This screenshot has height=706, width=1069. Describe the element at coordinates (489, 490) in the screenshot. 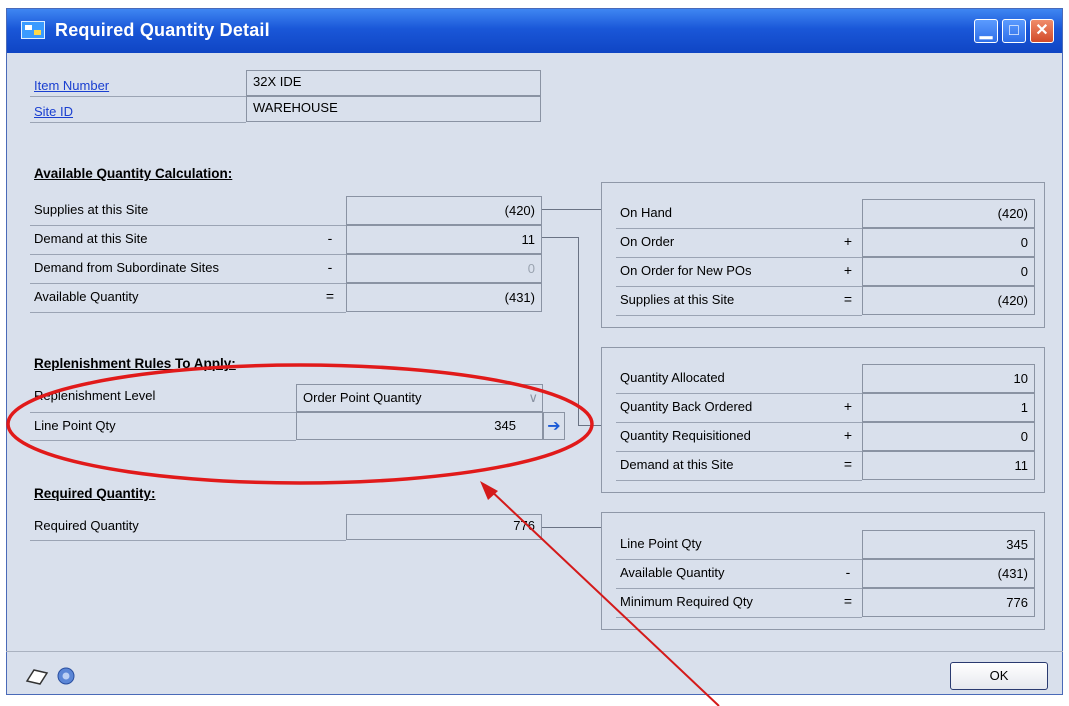

I see `annotation-arrow-head` at that location.